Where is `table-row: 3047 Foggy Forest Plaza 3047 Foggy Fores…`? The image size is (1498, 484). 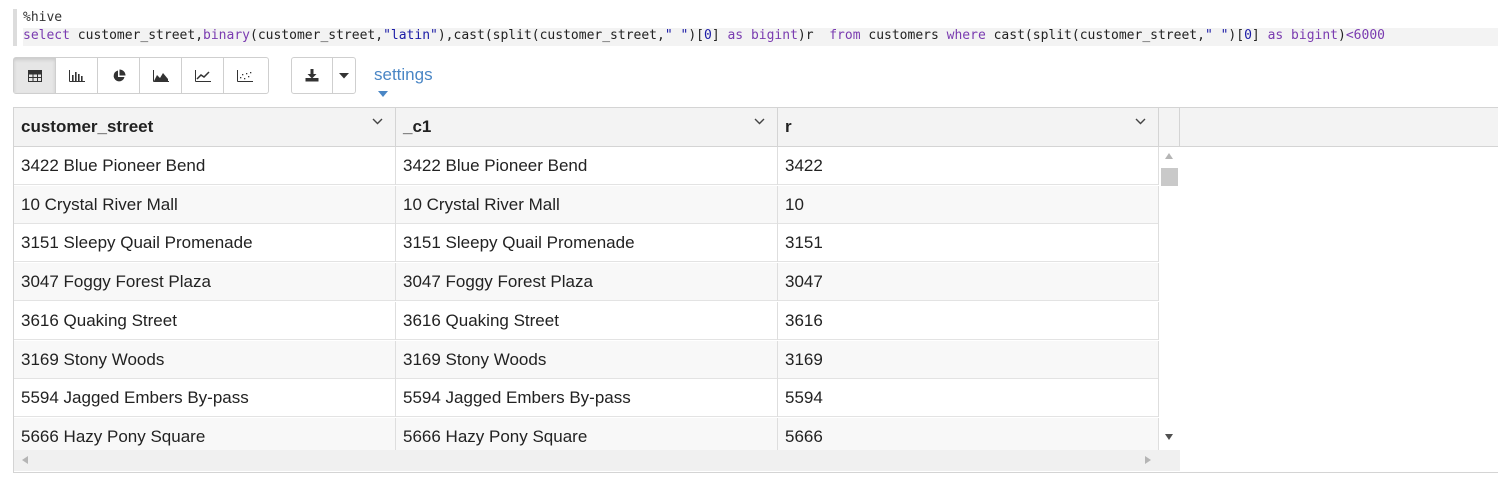
table-row: 3047 Foggy Forest Plaza 3047 Foggy Fores… is located at coordinates (586, 282).